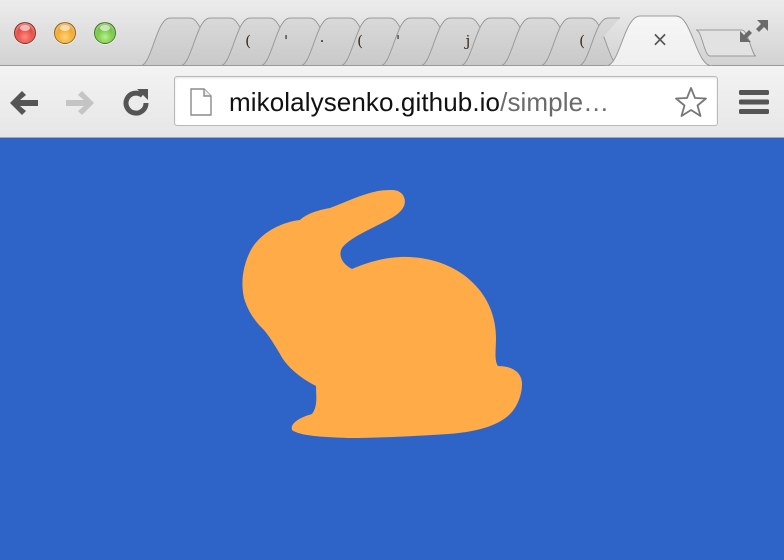 The image size is (784, 560). Describe the element at coordinates (468, 41) in the screenshot. I see `tab-favicon-glyph: j` at that location.